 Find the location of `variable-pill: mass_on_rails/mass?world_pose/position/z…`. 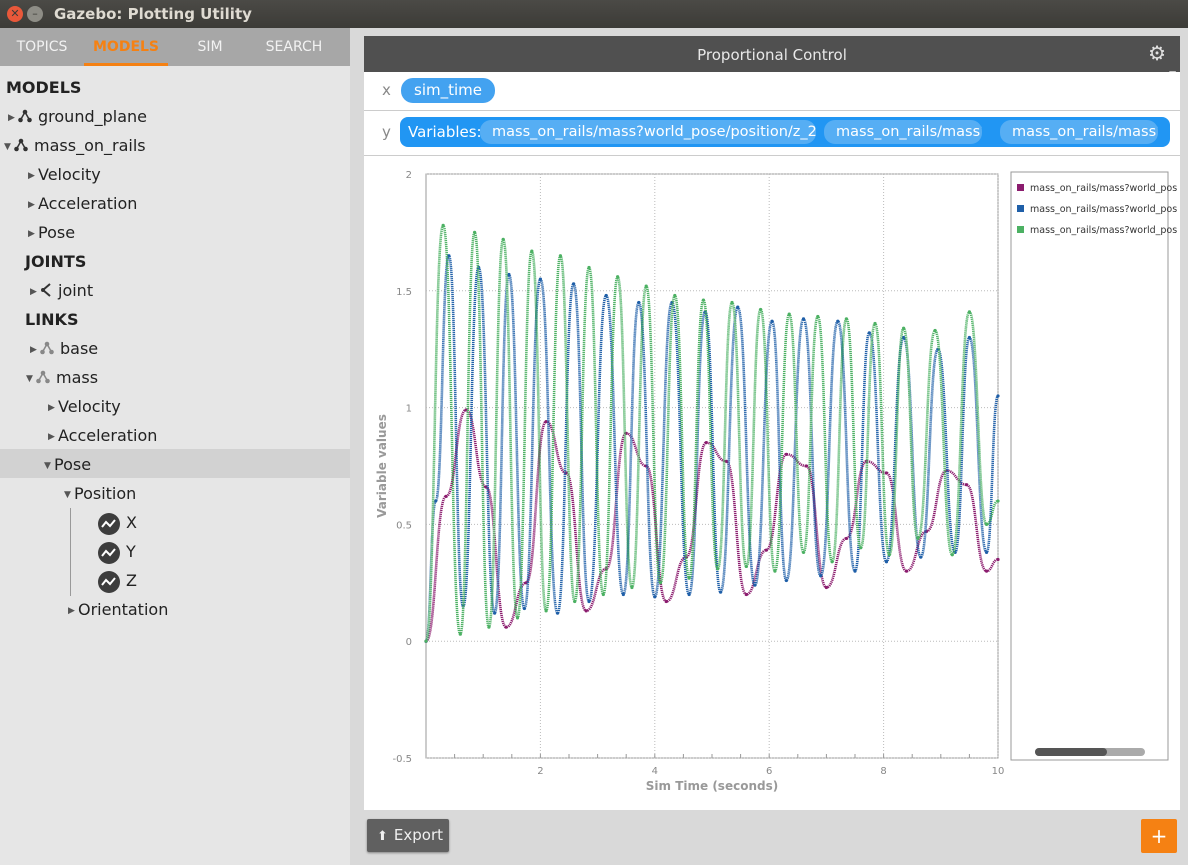

variable-pill: mass_on_rails/mass?world_pose/position/z… is located at coordinates (648, 132).